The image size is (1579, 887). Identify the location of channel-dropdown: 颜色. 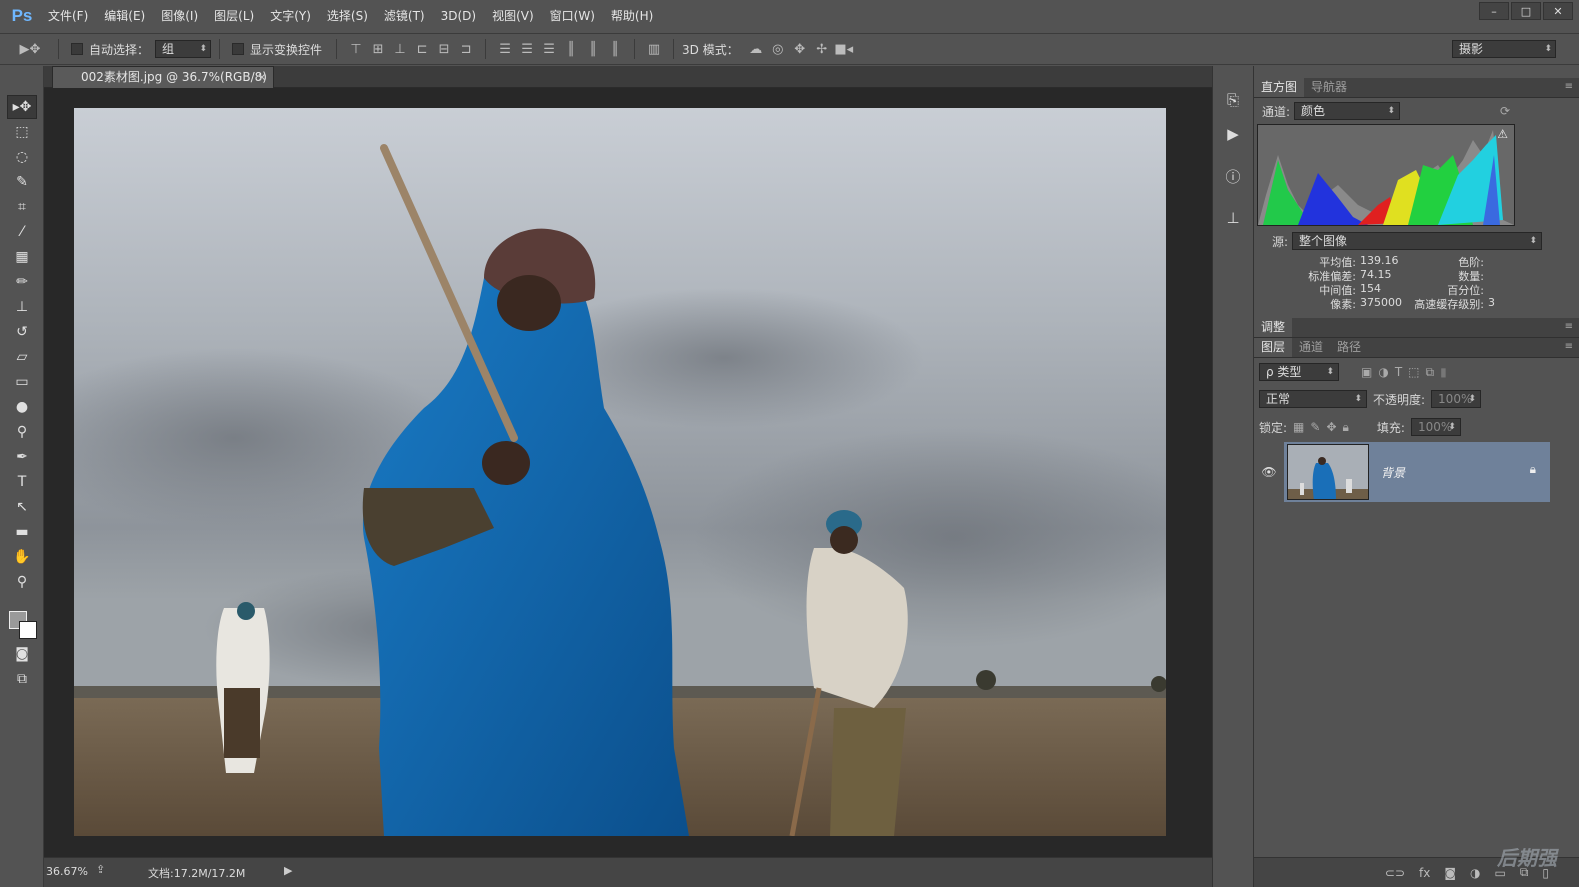
(1347, 111).